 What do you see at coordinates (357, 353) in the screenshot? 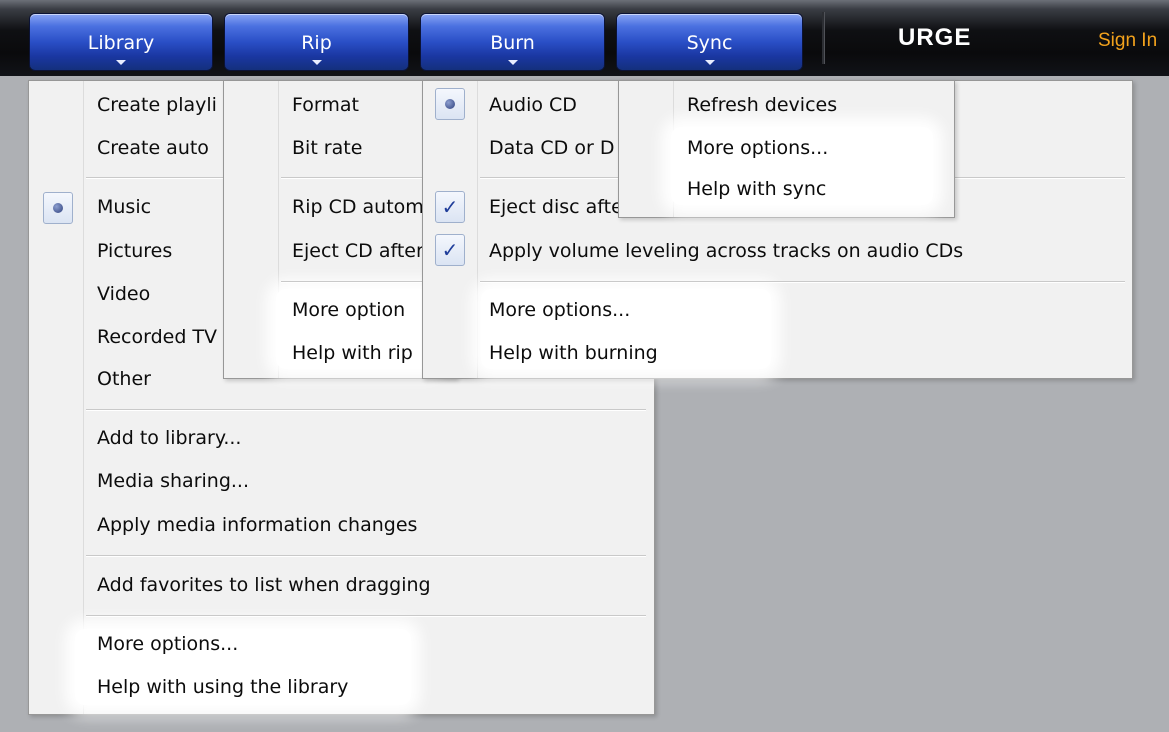
I see `menu-item-help-ripping: Help with rip` at bounding box center [357, 353].